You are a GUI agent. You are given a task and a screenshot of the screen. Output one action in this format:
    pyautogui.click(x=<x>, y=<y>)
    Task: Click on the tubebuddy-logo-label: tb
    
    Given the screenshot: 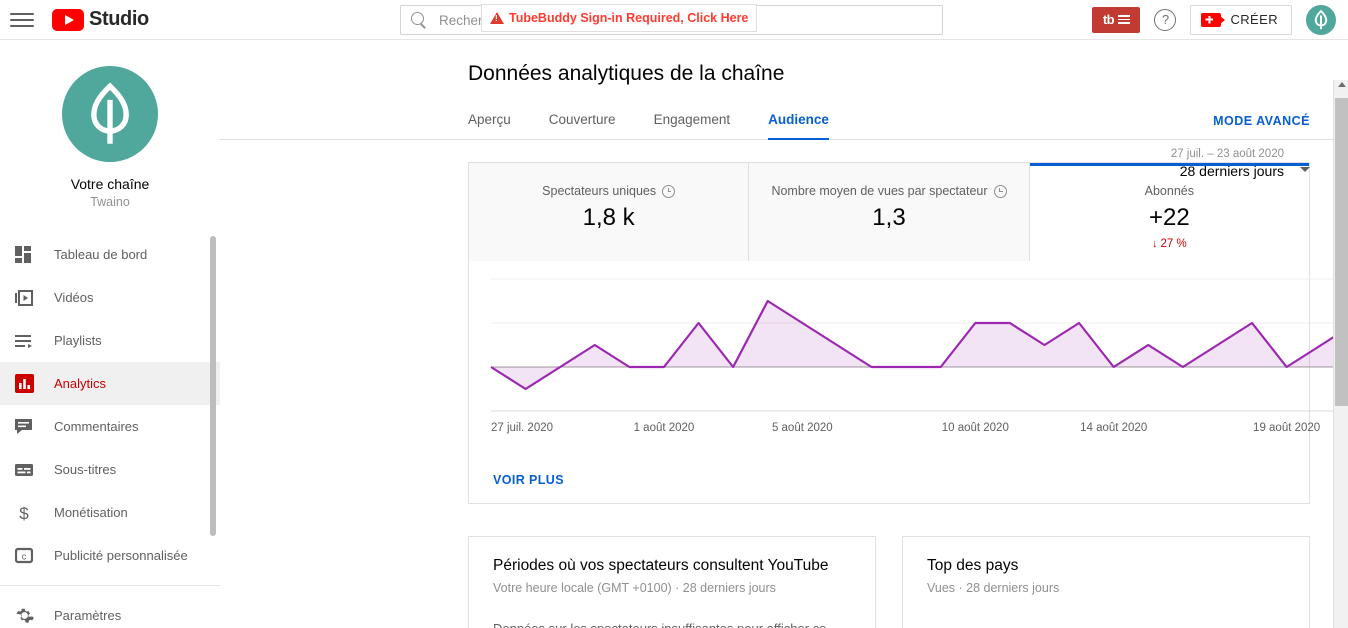 What is the action you would take?
    pyautogui.click(x=1108, y=19)
    